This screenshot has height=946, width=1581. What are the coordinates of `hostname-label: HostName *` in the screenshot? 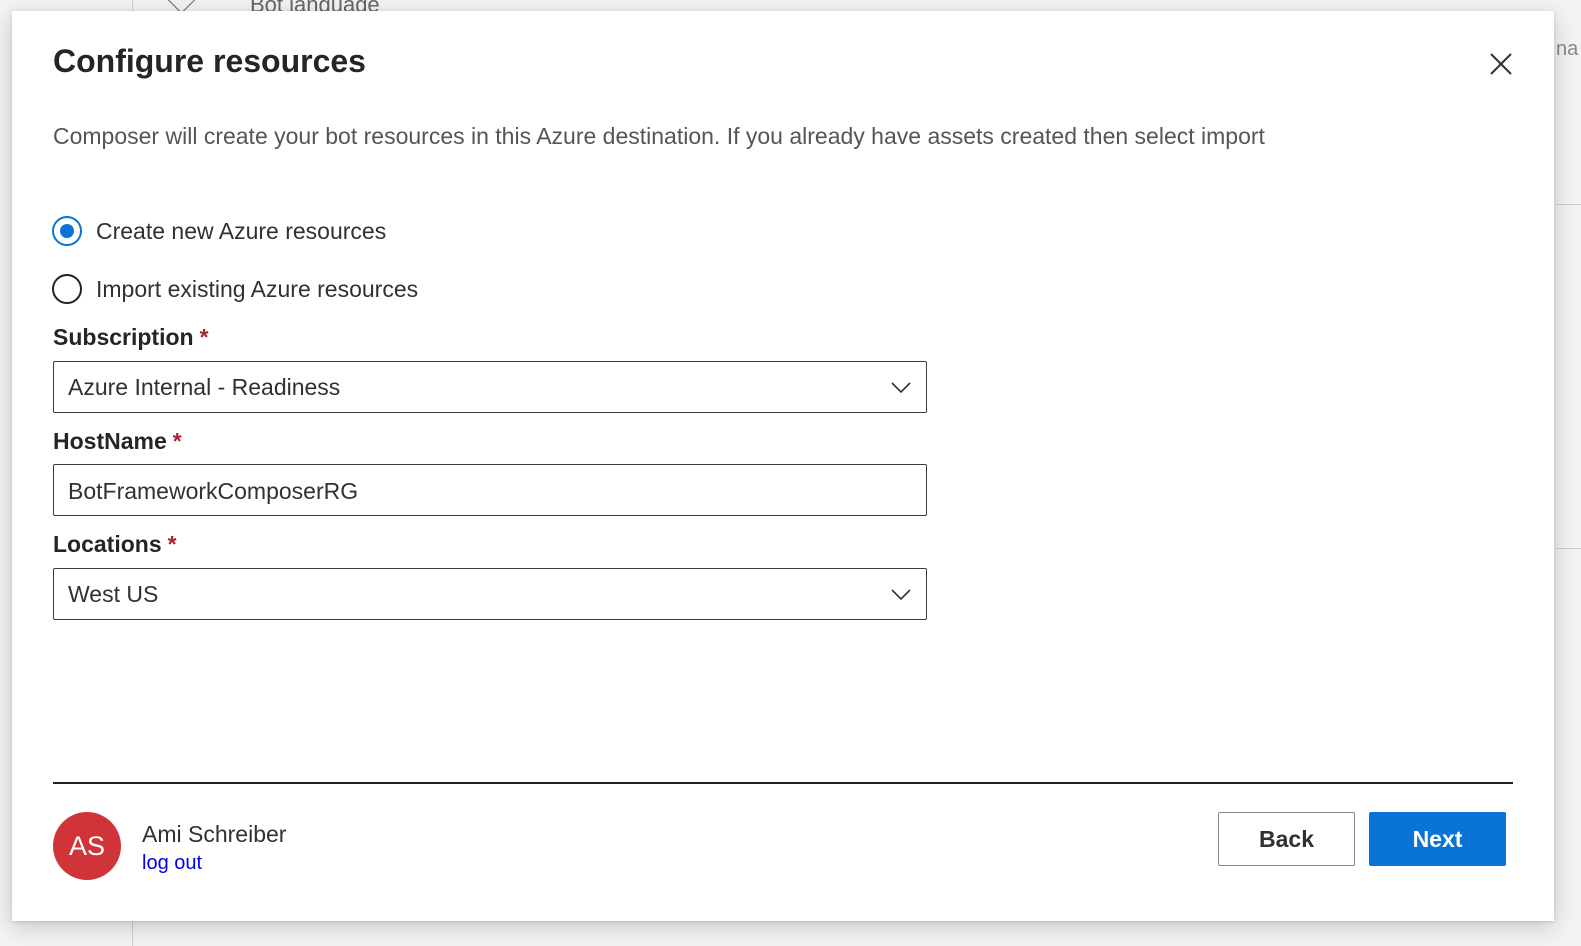 It's located at (117, 441).